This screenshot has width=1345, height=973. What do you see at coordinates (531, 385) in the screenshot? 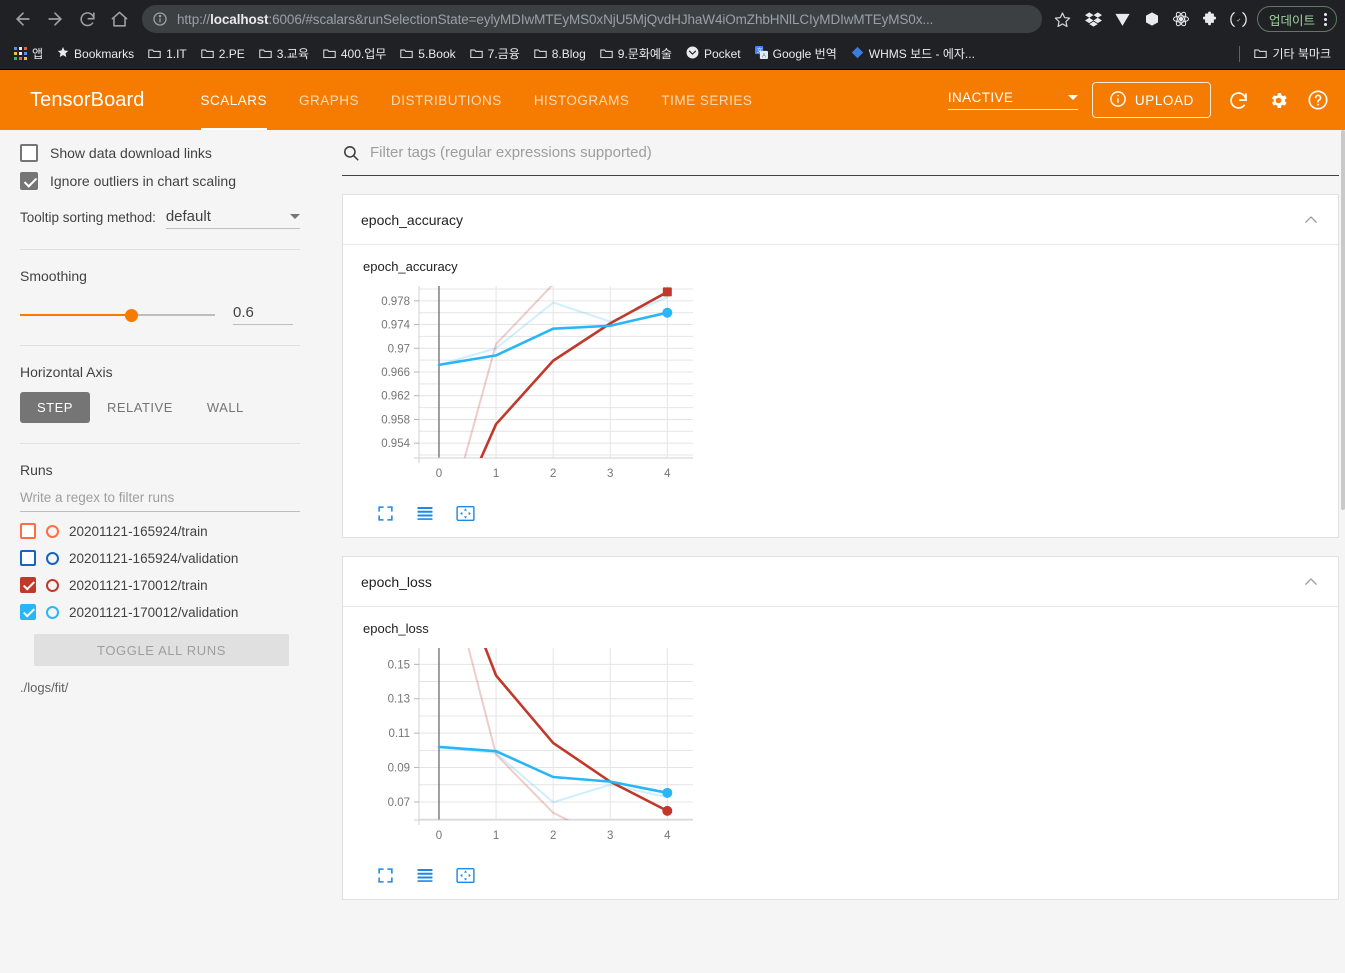
I see `chart-svg: 0.954 0.958 0.962 0.966 0.97 0.974 0.978 0 1 2 3 4` at bounding box center [531, 385].